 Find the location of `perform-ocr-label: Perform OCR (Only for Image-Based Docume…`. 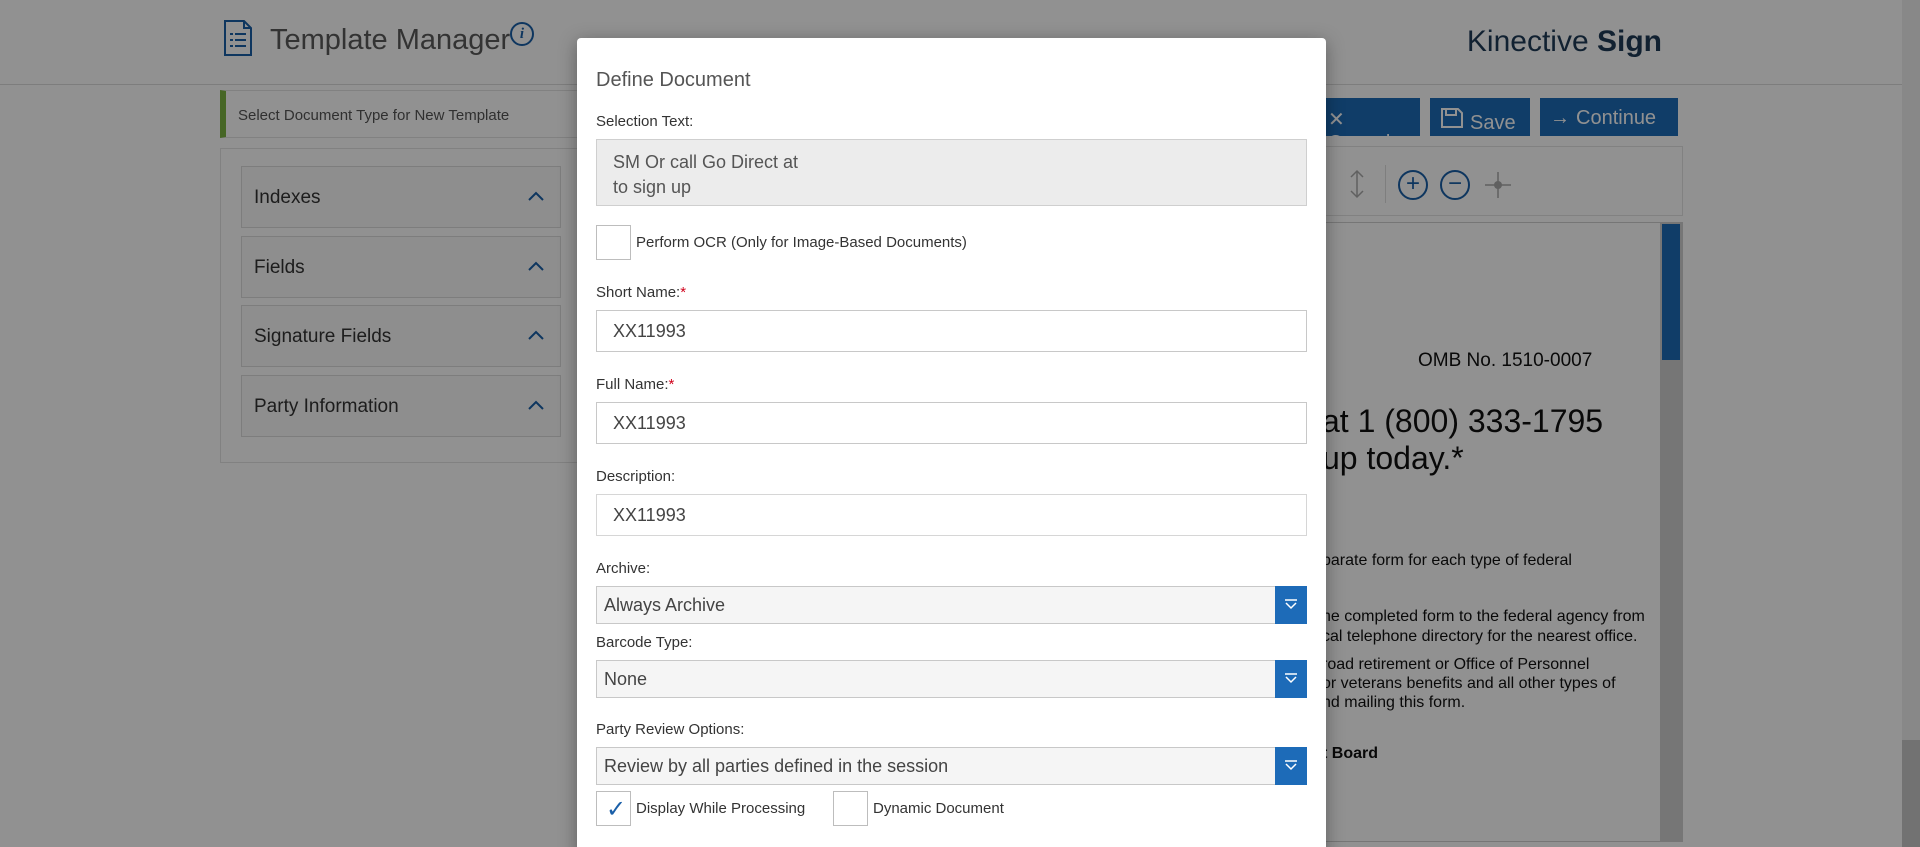

perform-ocr-label: Perform OCR (Only for Image-Based Docume… is located at coordinates (801, 242).